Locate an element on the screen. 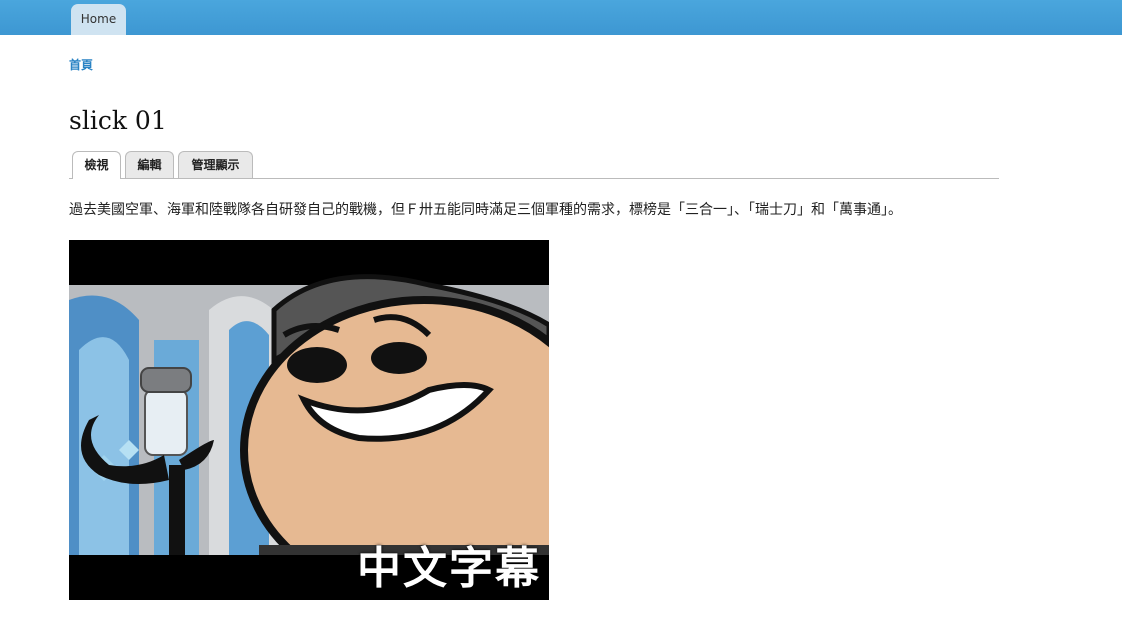  home-tab: Home is located at coordinates (98, 19).